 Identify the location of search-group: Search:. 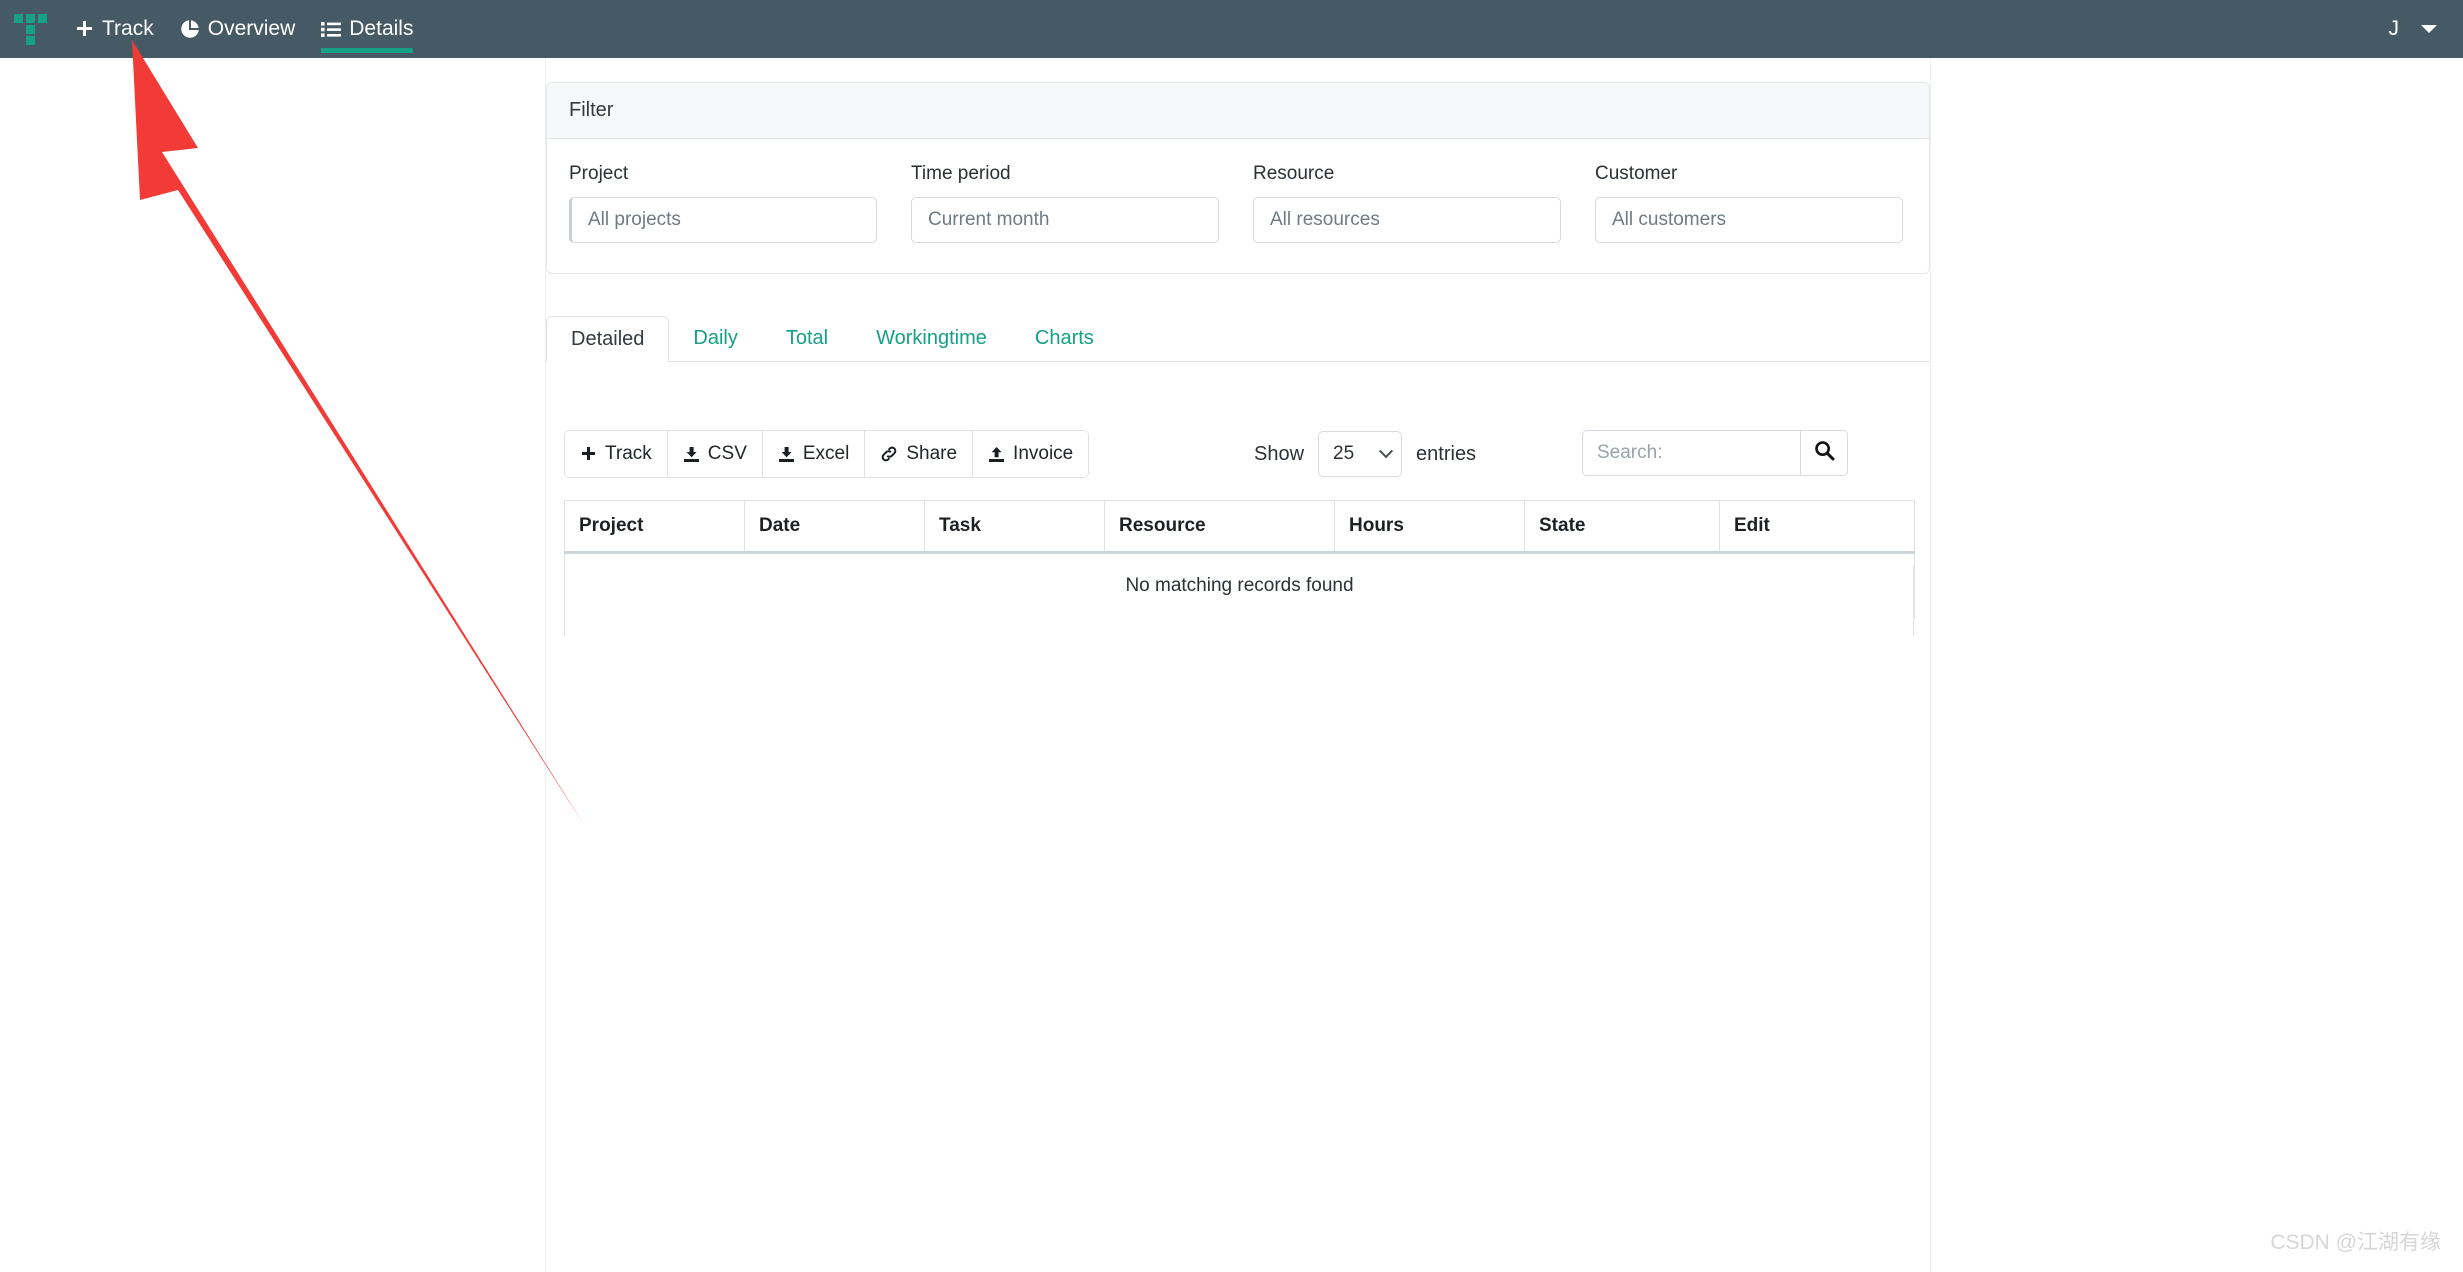
(1715, 453).